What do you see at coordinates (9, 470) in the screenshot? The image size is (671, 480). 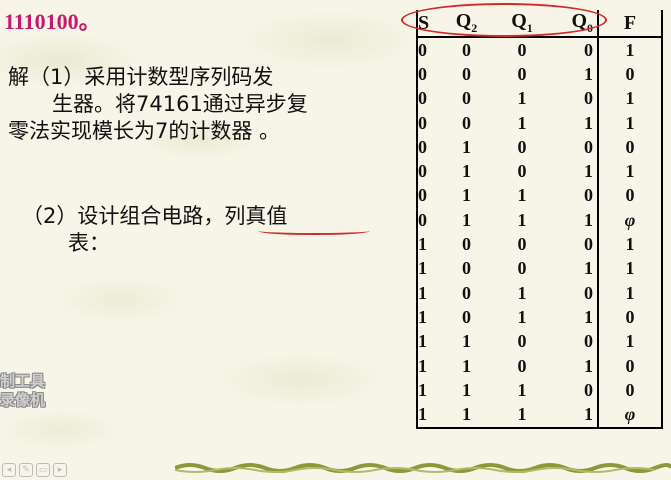 I see `prev-icon: ◂` at bounding box center [9, 470].